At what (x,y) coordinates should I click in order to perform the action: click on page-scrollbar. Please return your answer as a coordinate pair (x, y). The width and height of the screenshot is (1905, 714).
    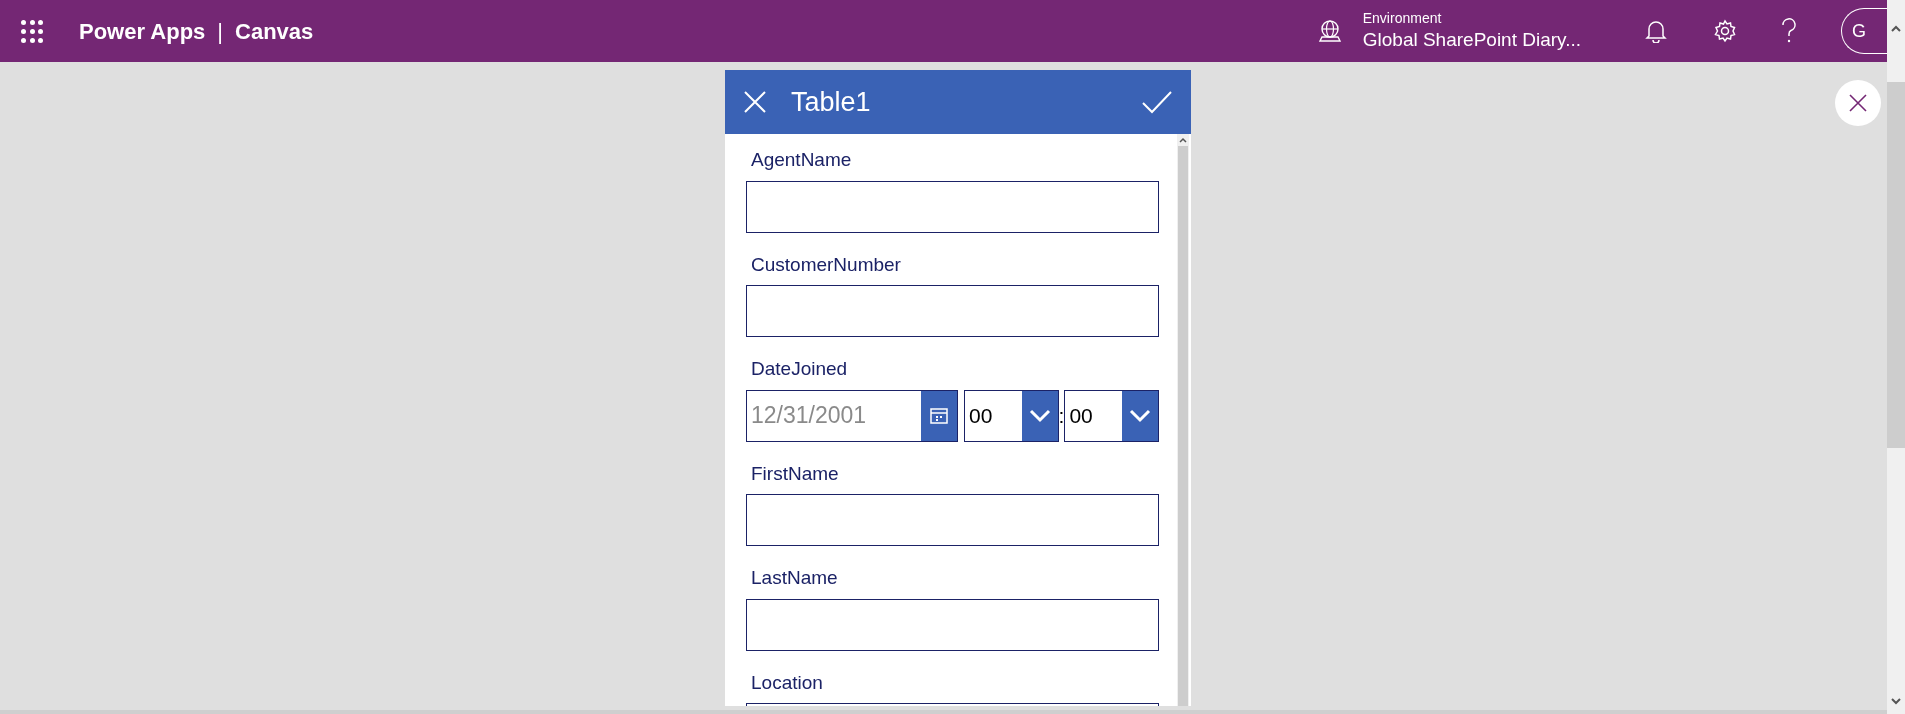
    Looking at the image, I should click on (1896, 357).